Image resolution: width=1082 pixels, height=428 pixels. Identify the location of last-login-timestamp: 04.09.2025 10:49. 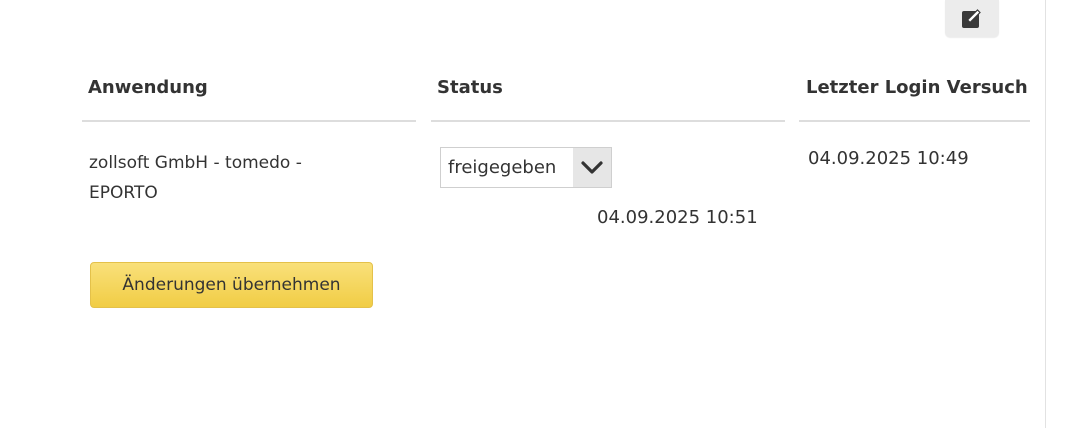
(888, 158).